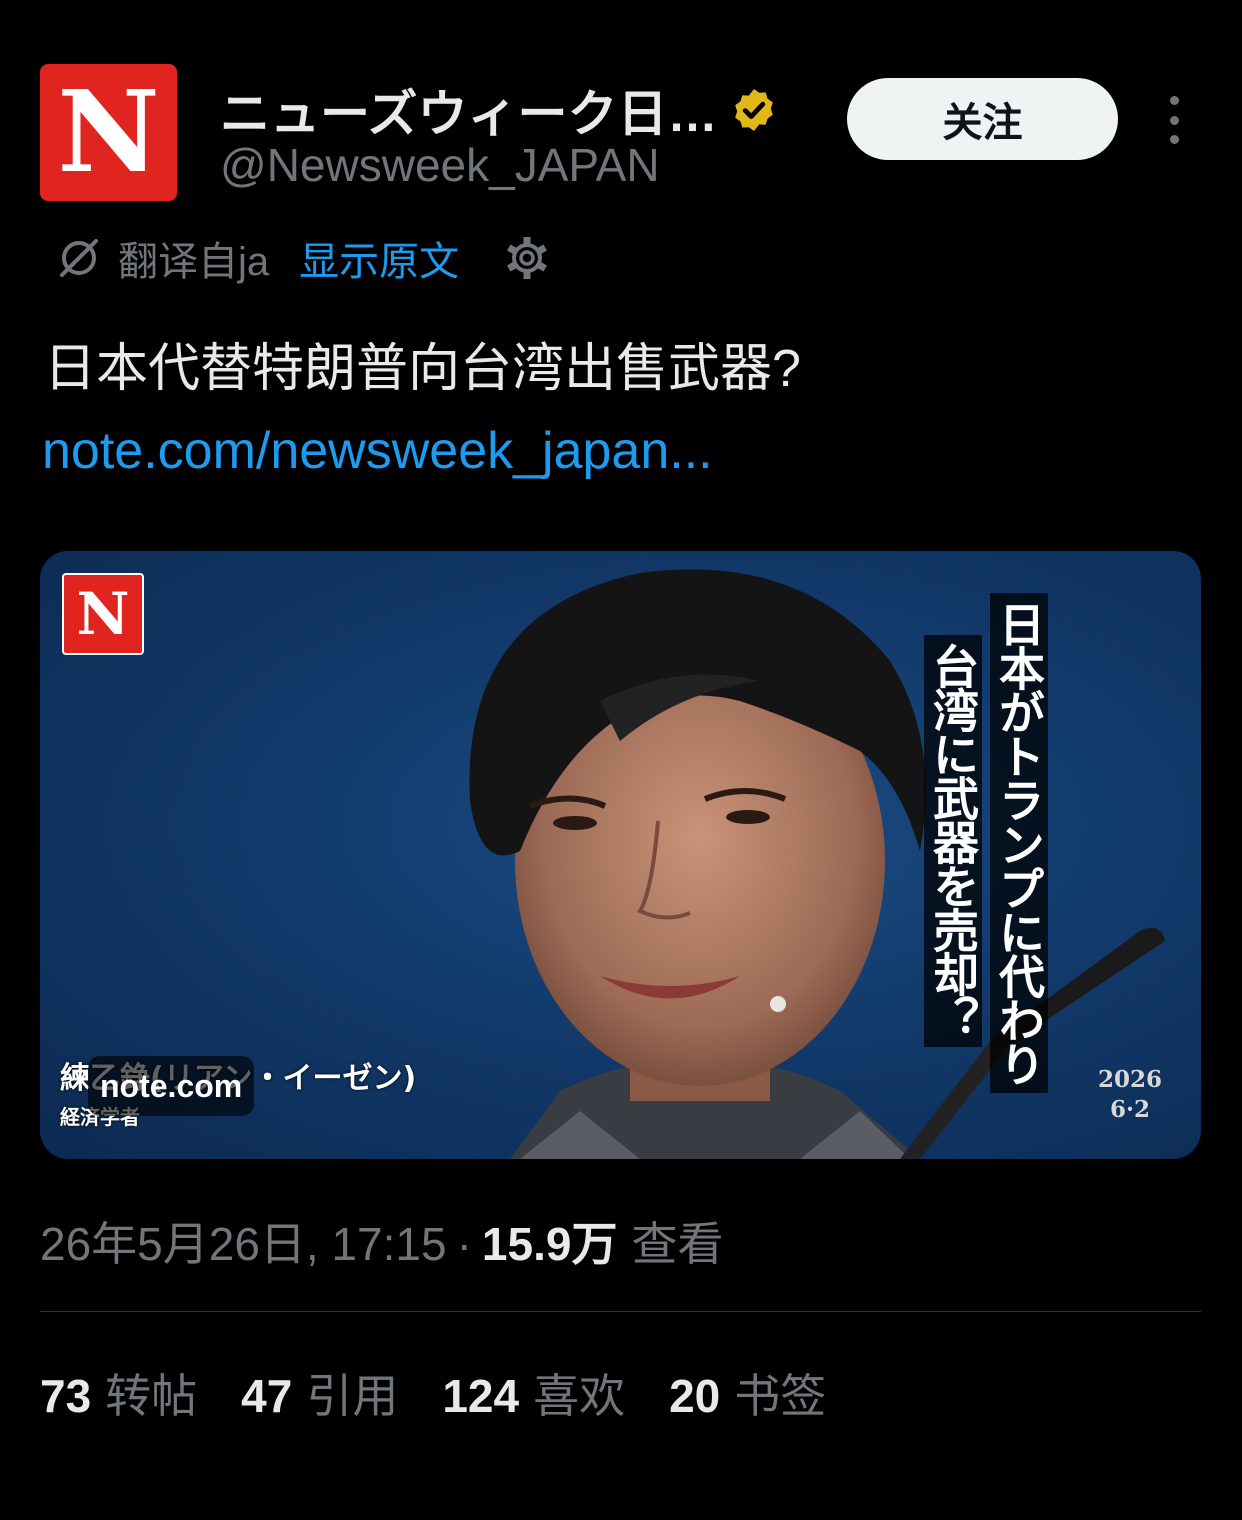 The width and height of the screenshot is (1242, 1520). I want to click on reposts-stat: 73 转帖, so click(118, 1393).